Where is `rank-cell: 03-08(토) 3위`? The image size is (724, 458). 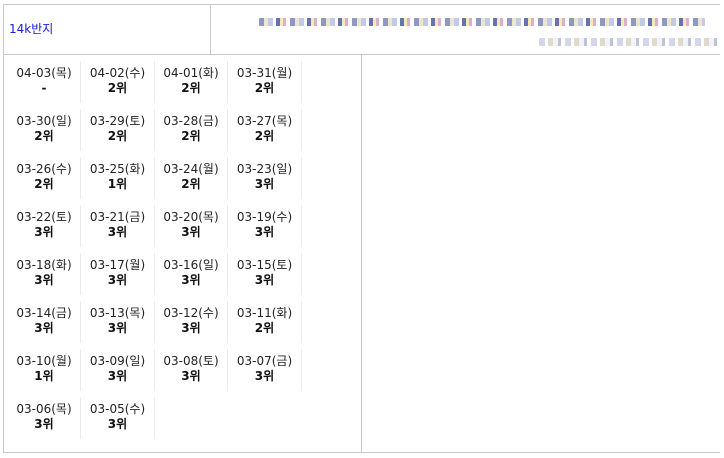 rank-cell: 03-08(토) 3위 is located at coordinates (191, 370).